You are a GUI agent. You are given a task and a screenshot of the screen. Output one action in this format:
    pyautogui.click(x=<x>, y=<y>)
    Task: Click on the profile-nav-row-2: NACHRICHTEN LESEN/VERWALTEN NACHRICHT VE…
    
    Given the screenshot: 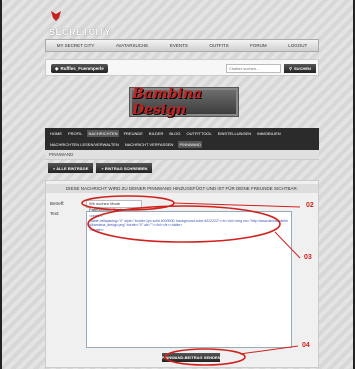 What is the action you would take?
    pyautogui.click(x=182, y=144)
    